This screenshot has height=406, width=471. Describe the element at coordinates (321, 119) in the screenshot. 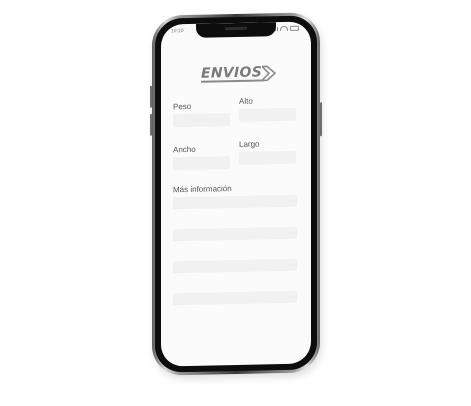

I see `power-button` at that location.